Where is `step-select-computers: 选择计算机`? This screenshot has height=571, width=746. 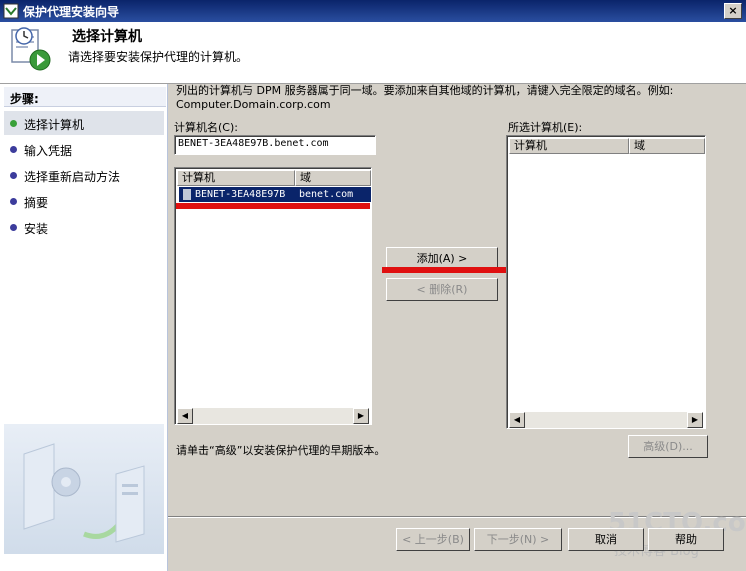 step-select-computers: 选择计算机 is located at coordinates (84, 123).